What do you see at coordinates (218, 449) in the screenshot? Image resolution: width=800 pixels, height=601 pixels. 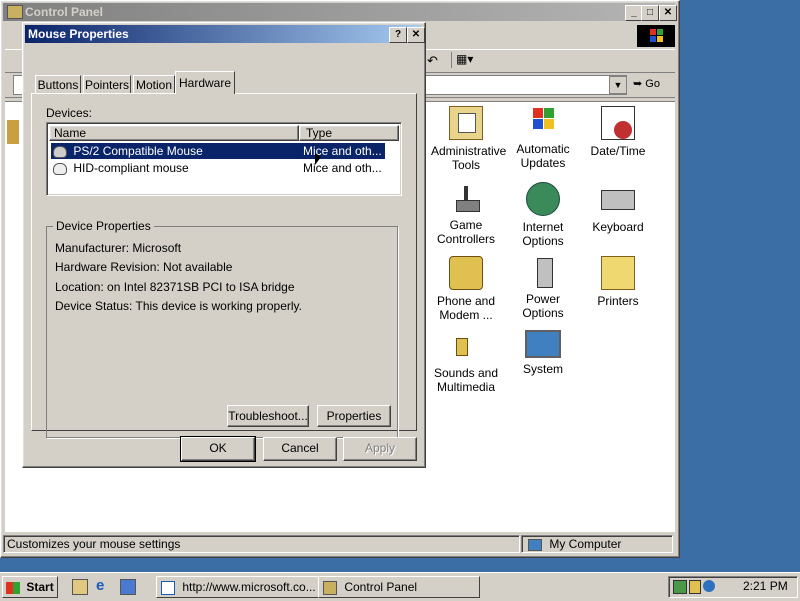 I see `ok-button: OK` at bounding box center [218, 449].